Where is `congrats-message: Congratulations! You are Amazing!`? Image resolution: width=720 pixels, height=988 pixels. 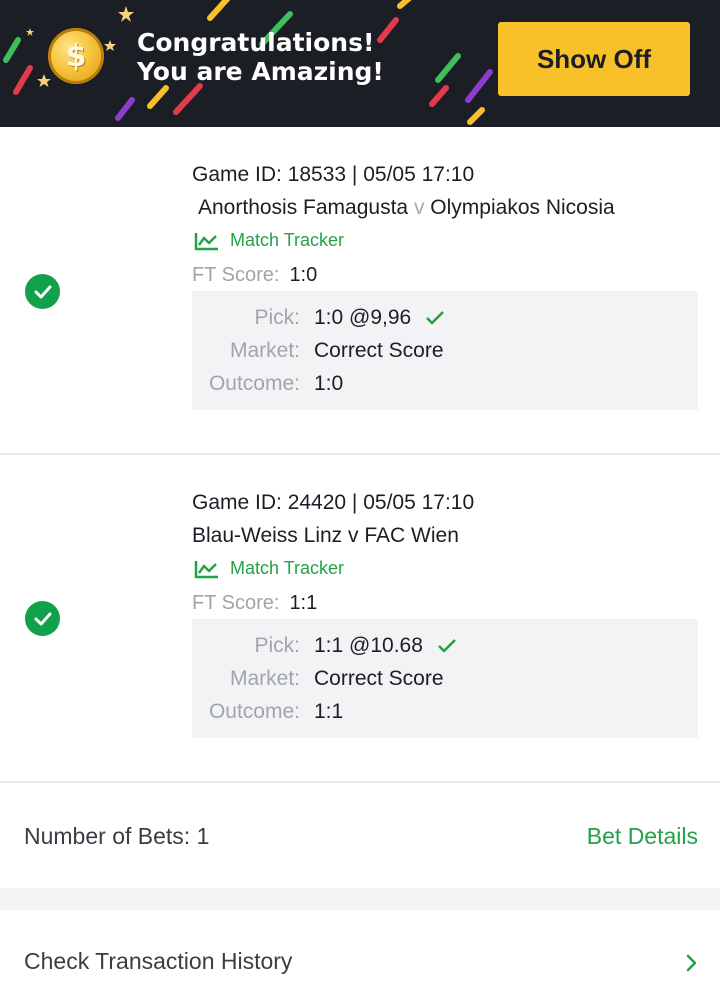
congrats-message: Congratulations! You are Amazing! is located at coordinates (260, 57).